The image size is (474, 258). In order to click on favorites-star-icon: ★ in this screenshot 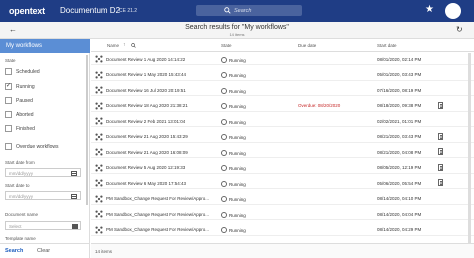, I will do `click(429, 9)`.